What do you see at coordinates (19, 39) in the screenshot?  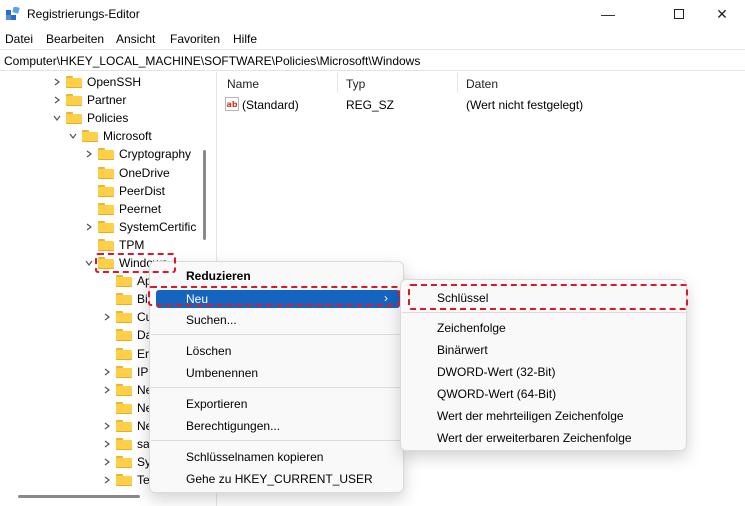 I see `menu-file: Datei` at bounding box center [19, 39].